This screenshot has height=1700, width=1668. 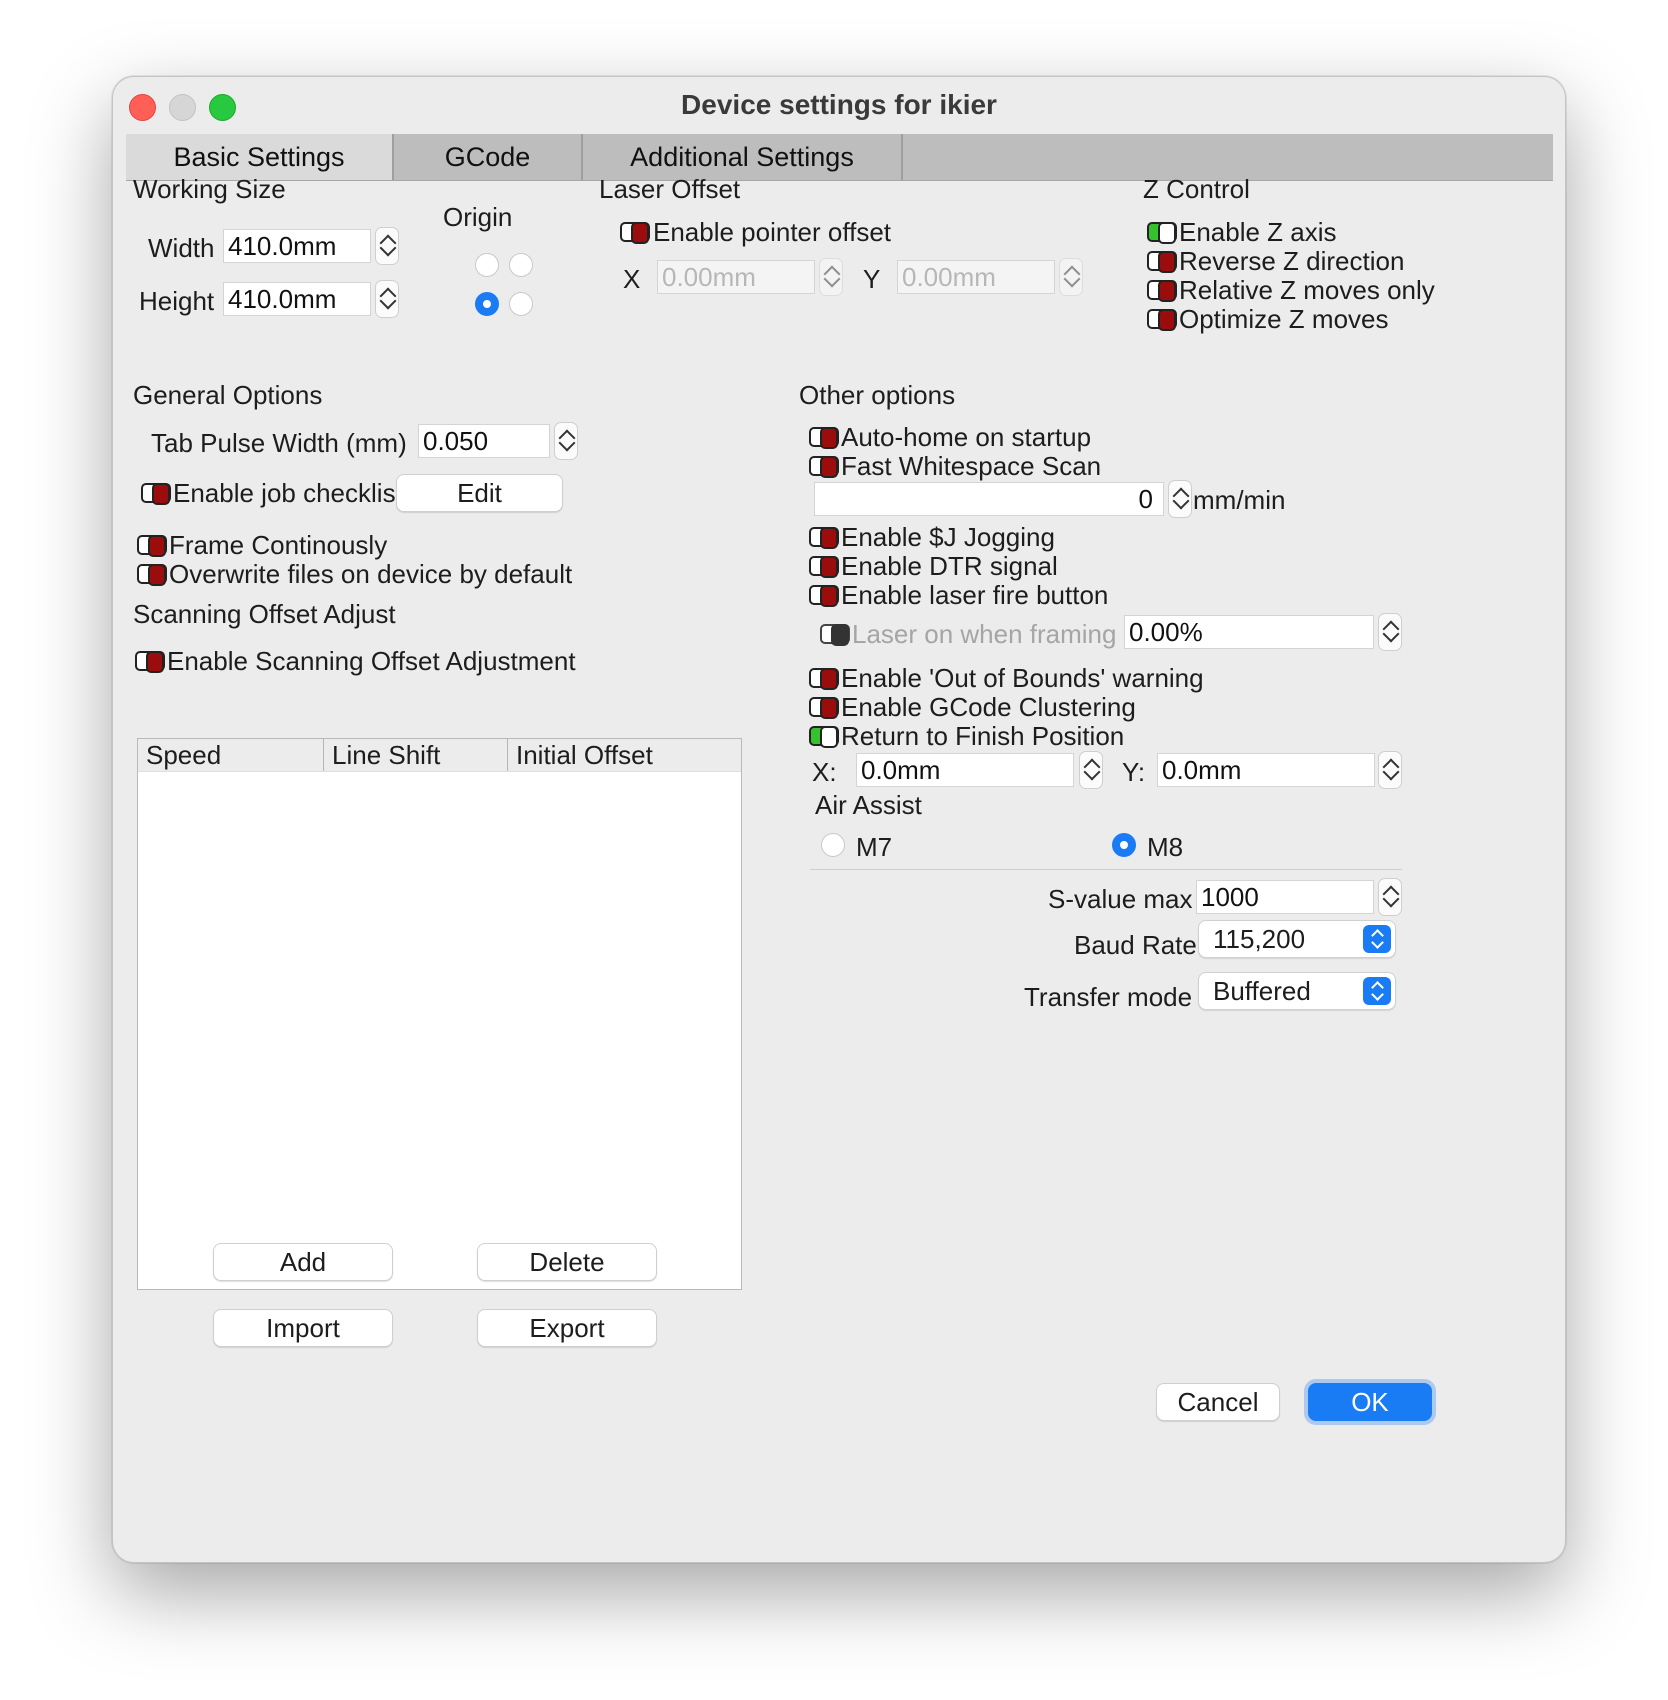 I want to click on fast-whitespace-toggle, so click(x=824, y=467).